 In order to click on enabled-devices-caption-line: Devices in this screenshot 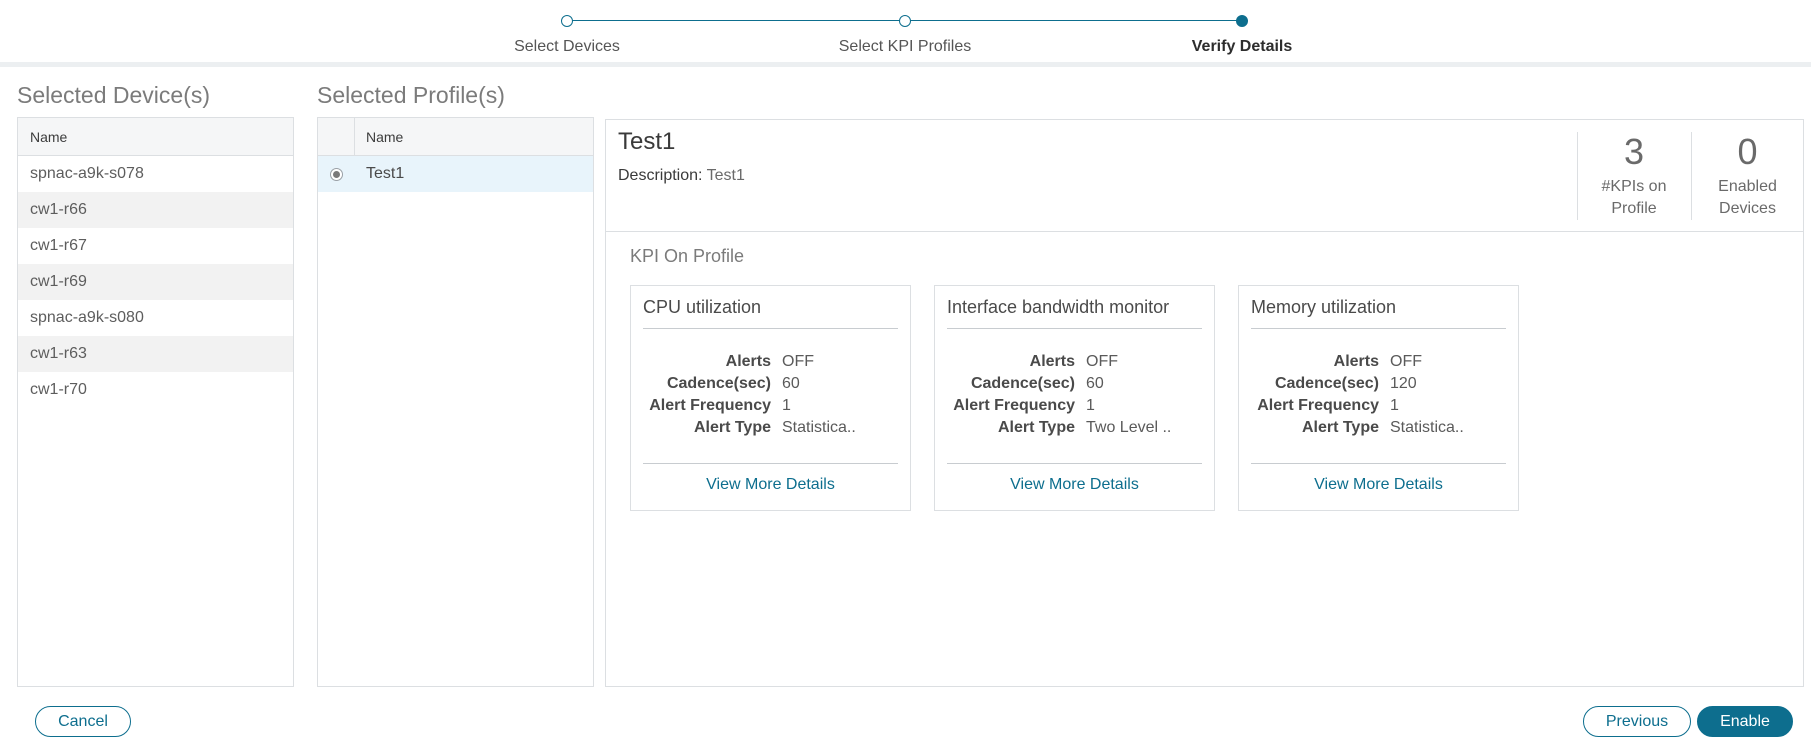, I will do `click(1747, 208)`.